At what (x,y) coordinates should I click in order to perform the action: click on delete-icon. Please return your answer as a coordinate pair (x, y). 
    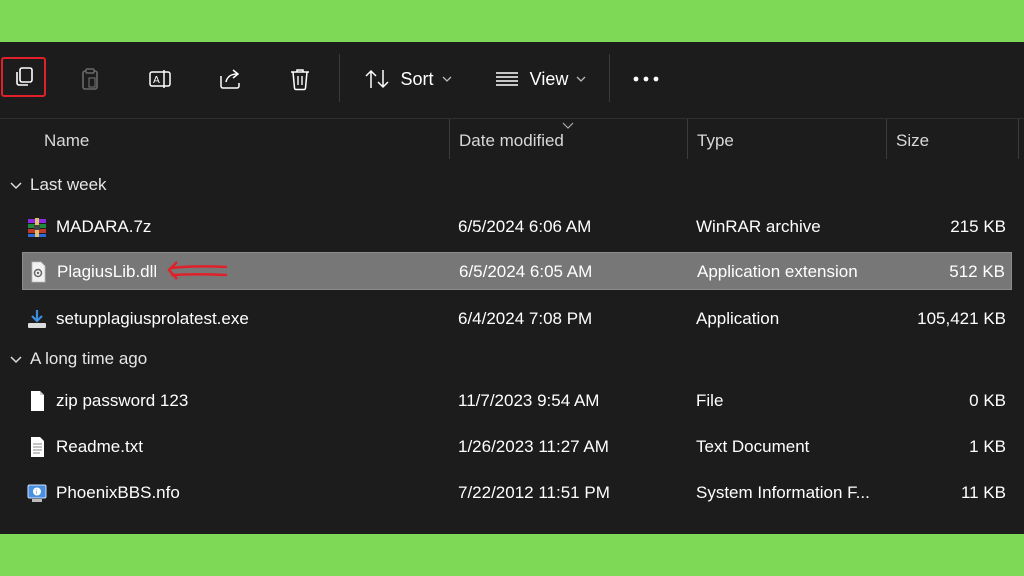
    Looking at the image, I should click on (300, 79).